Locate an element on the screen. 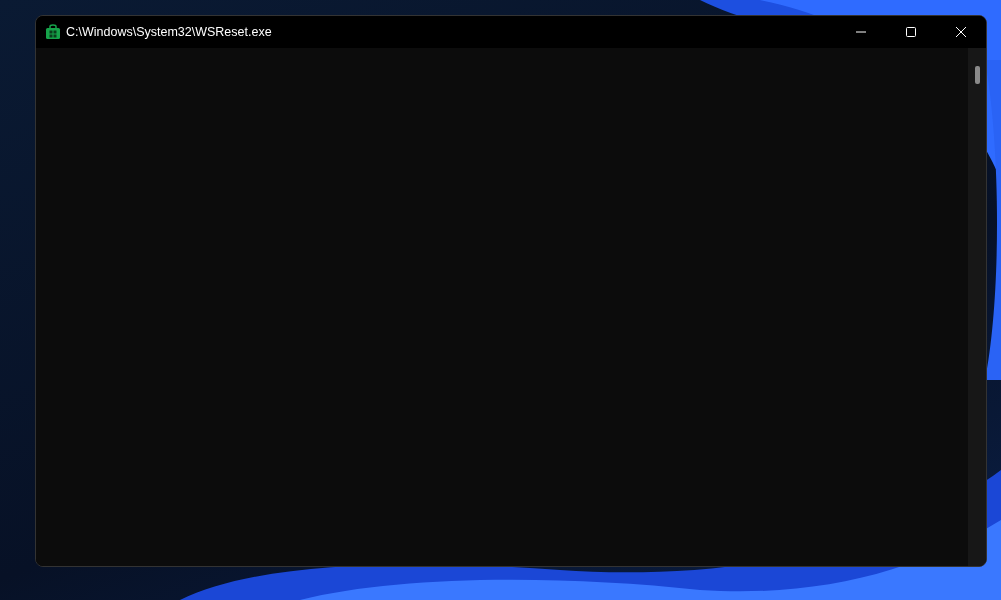 This screenshot has height=600, width=1001. close-icon is located at coordinates (961, 32).